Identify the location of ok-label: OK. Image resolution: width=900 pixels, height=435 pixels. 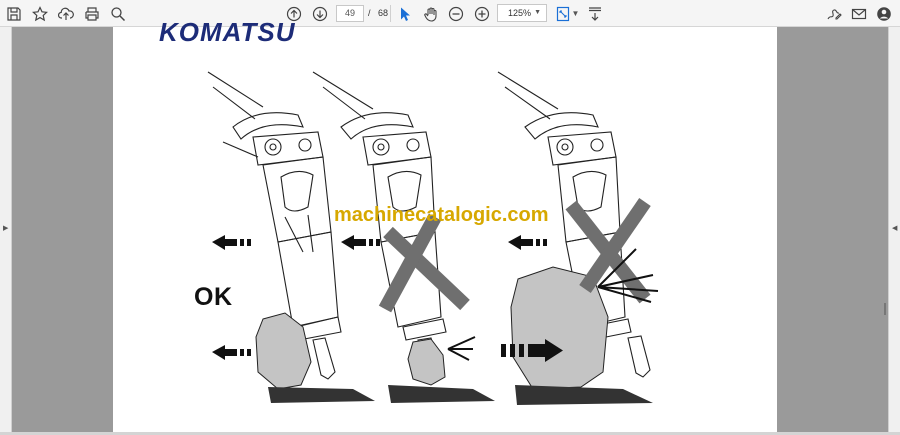
(213, 297).